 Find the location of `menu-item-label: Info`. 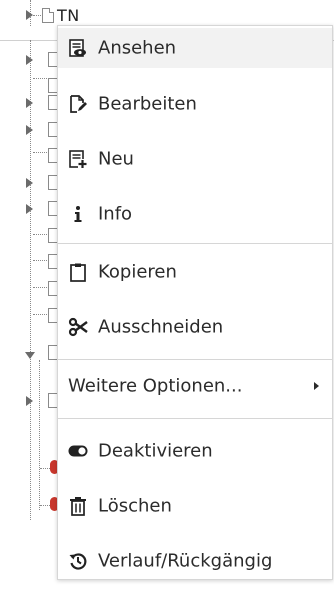

menu-item-label: Info is located at coordinates (115, 214).